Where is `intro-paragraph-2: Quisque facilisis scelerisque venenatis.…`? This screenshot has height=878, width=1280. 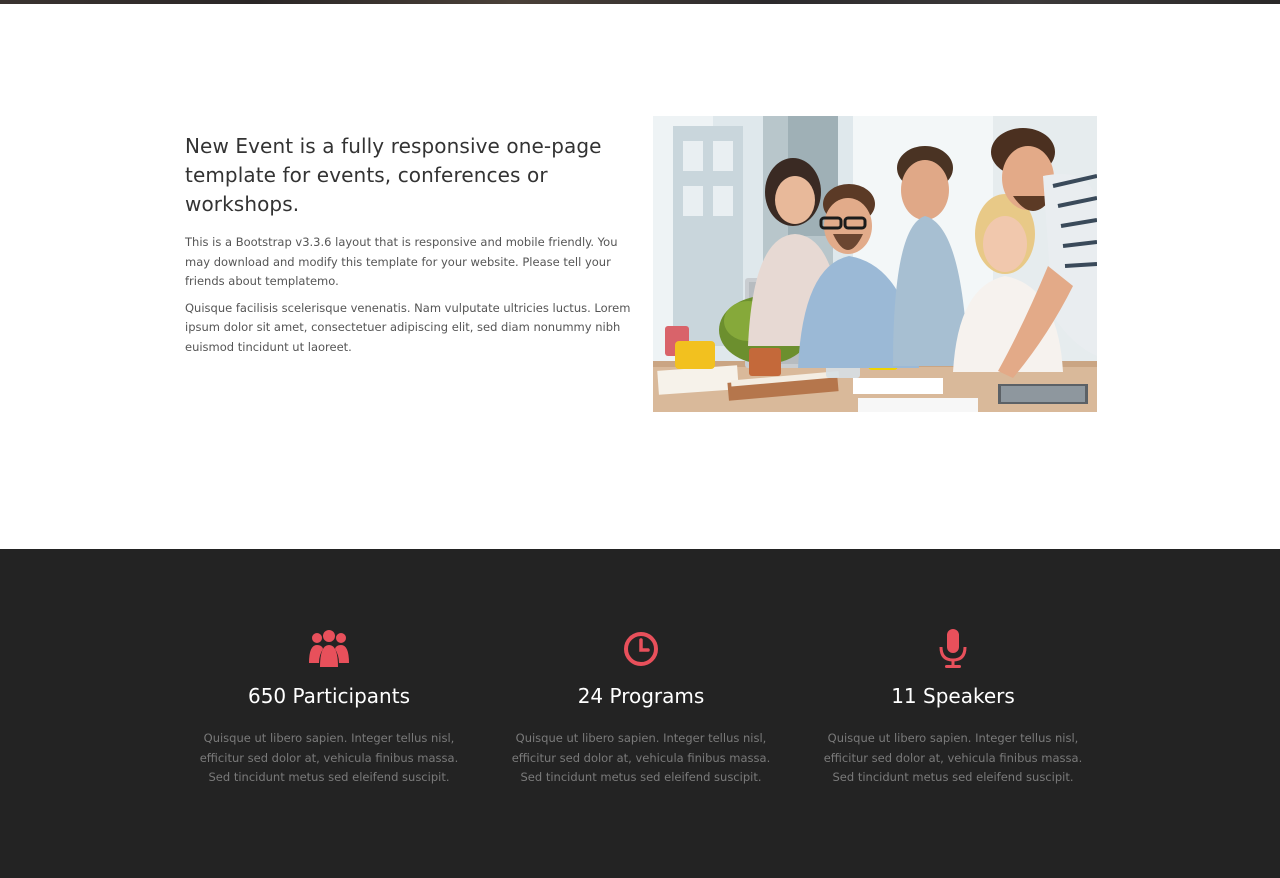
intro-paragraph-2: Quisque facilisis scelerisque venenatis.… is located at coordinates (408, 327).